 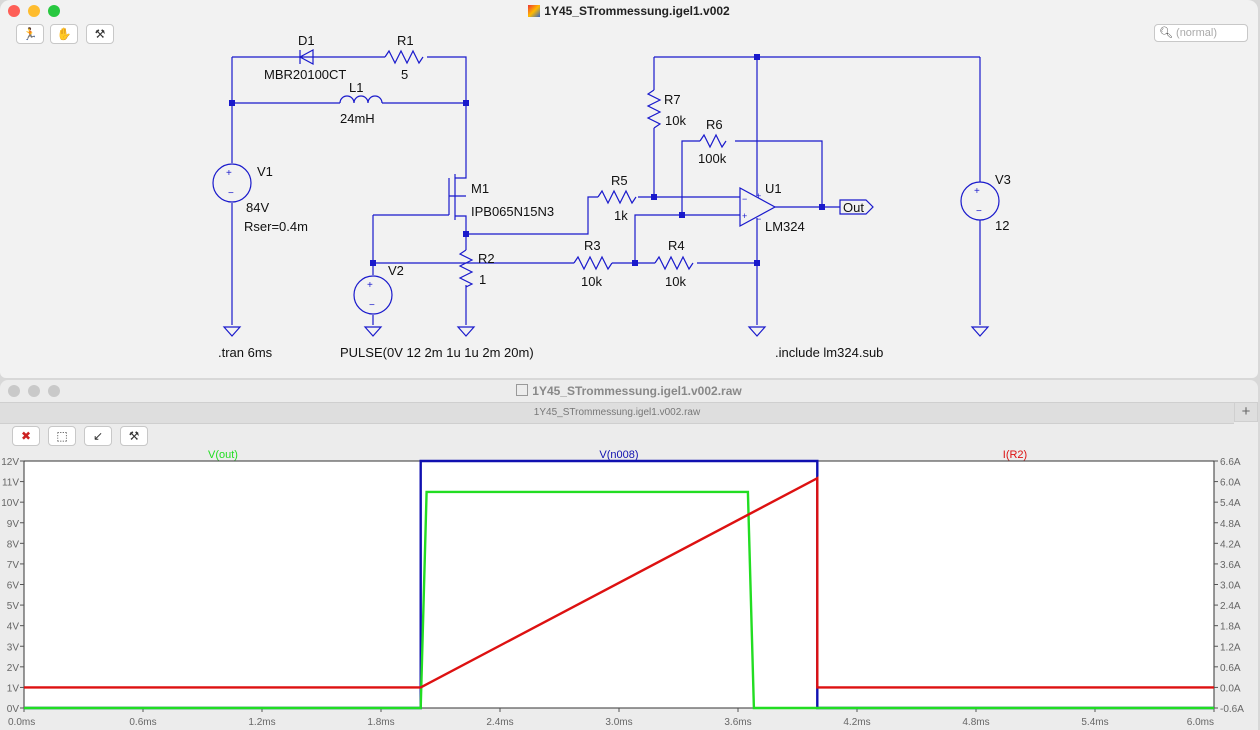 I want to click on v1-value: 84V, so click(x=257, y=207).